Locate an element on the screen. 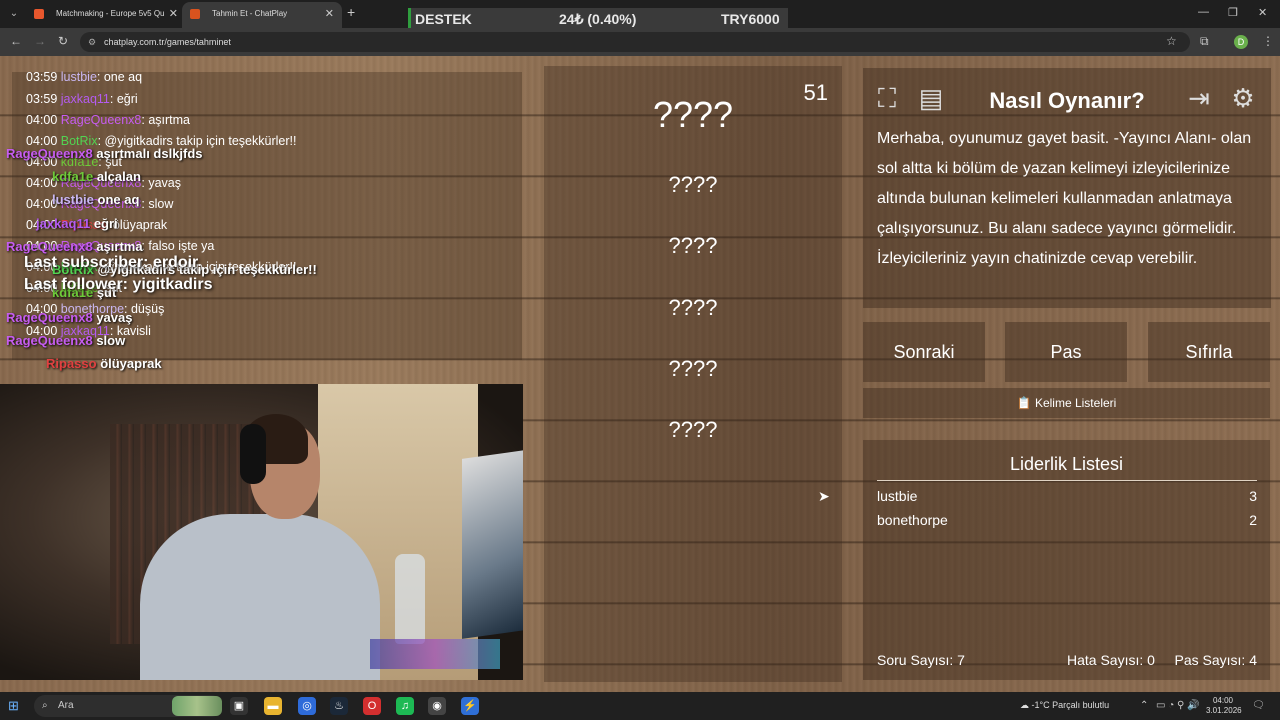 The height and width of the screenshot is (720, 1280). url-field: ⚙ chatplay.com.tr/games/tahminet is located at coordinates (635, 42).